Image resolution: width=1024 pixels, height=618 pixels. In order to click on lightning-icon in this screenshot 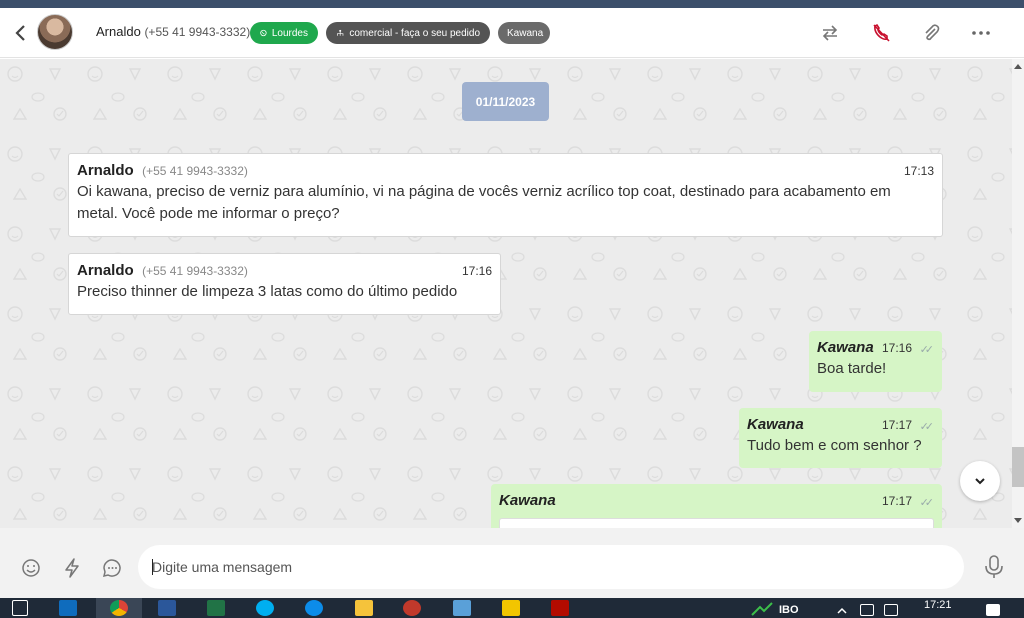, I will do `click(72, 568)`.